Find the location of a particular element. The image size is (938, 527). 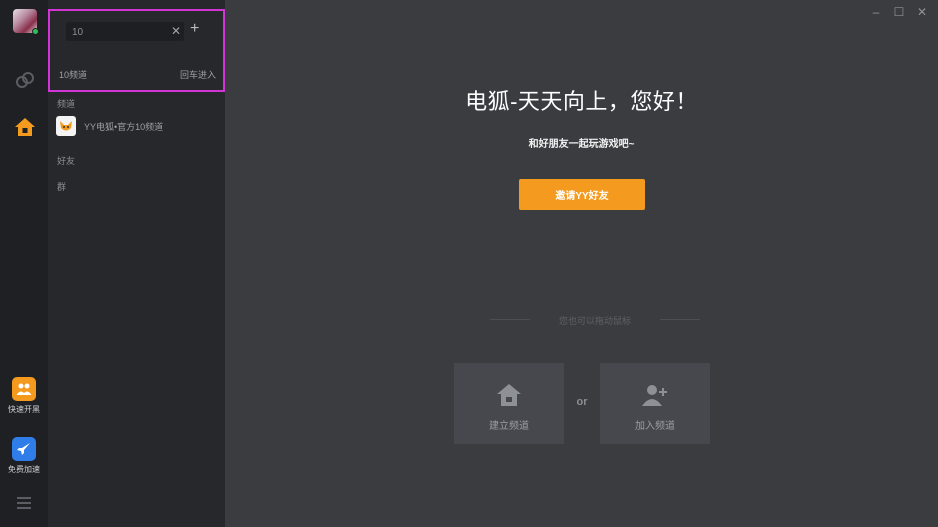

search-input-wrapper is located at coordinates (125, 32).